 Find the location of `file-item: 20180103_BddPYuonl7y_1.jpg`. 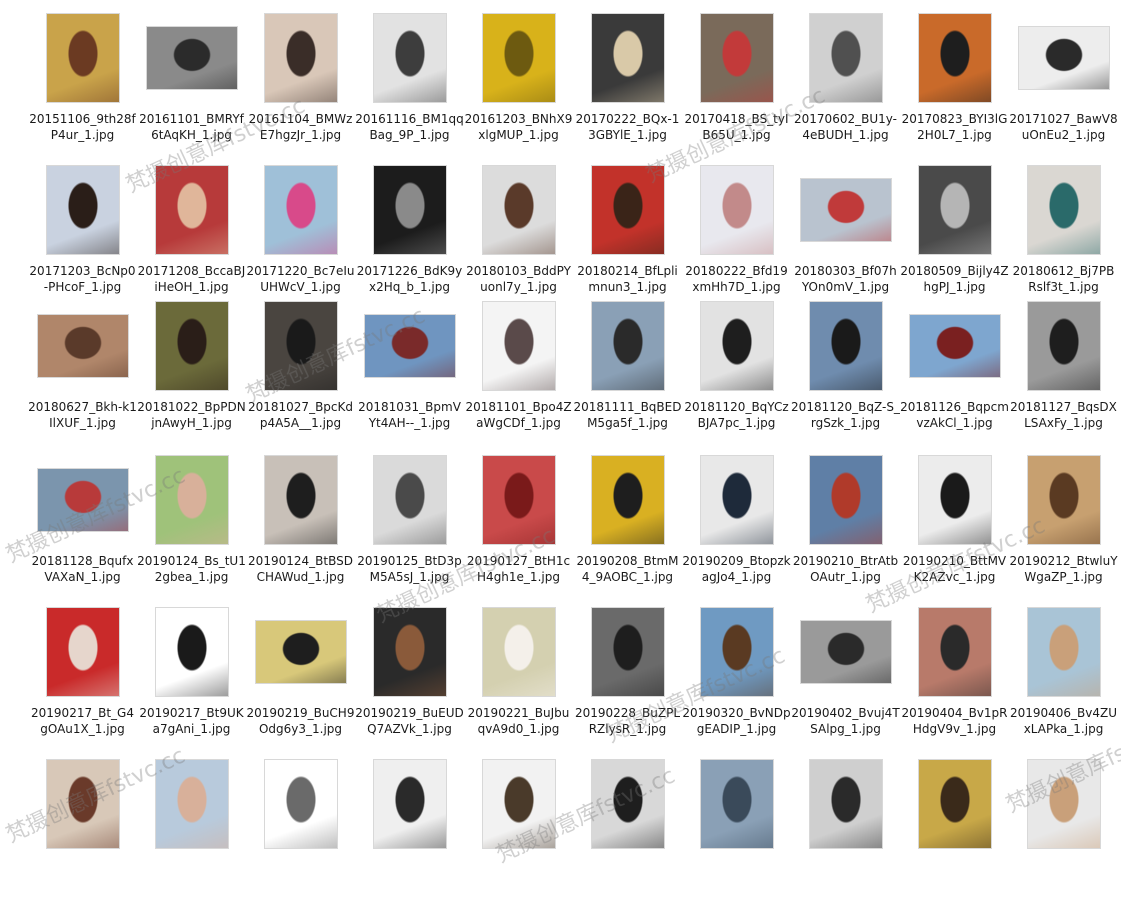

file-item: 20180103_BddPYuonl7y_1.jpg is located at coordinates (518, 235).